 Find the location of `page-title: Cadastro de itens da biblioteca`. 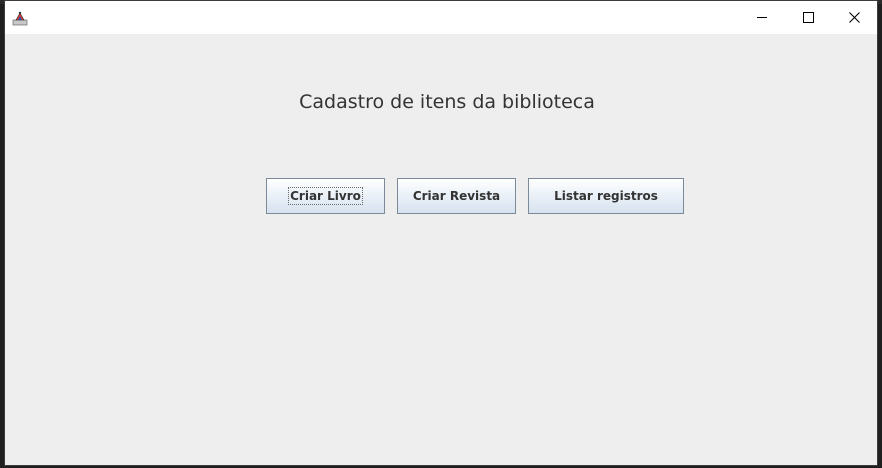

page-title: Cadastro de itens da biblioteca is located at coordinates (447, 102).